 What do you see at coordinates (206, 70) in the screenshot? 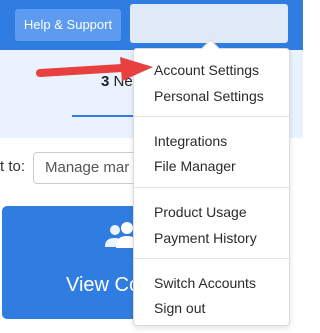
I see `menu-item-account-settings: Account Settings` at bounding box center [206, 70].